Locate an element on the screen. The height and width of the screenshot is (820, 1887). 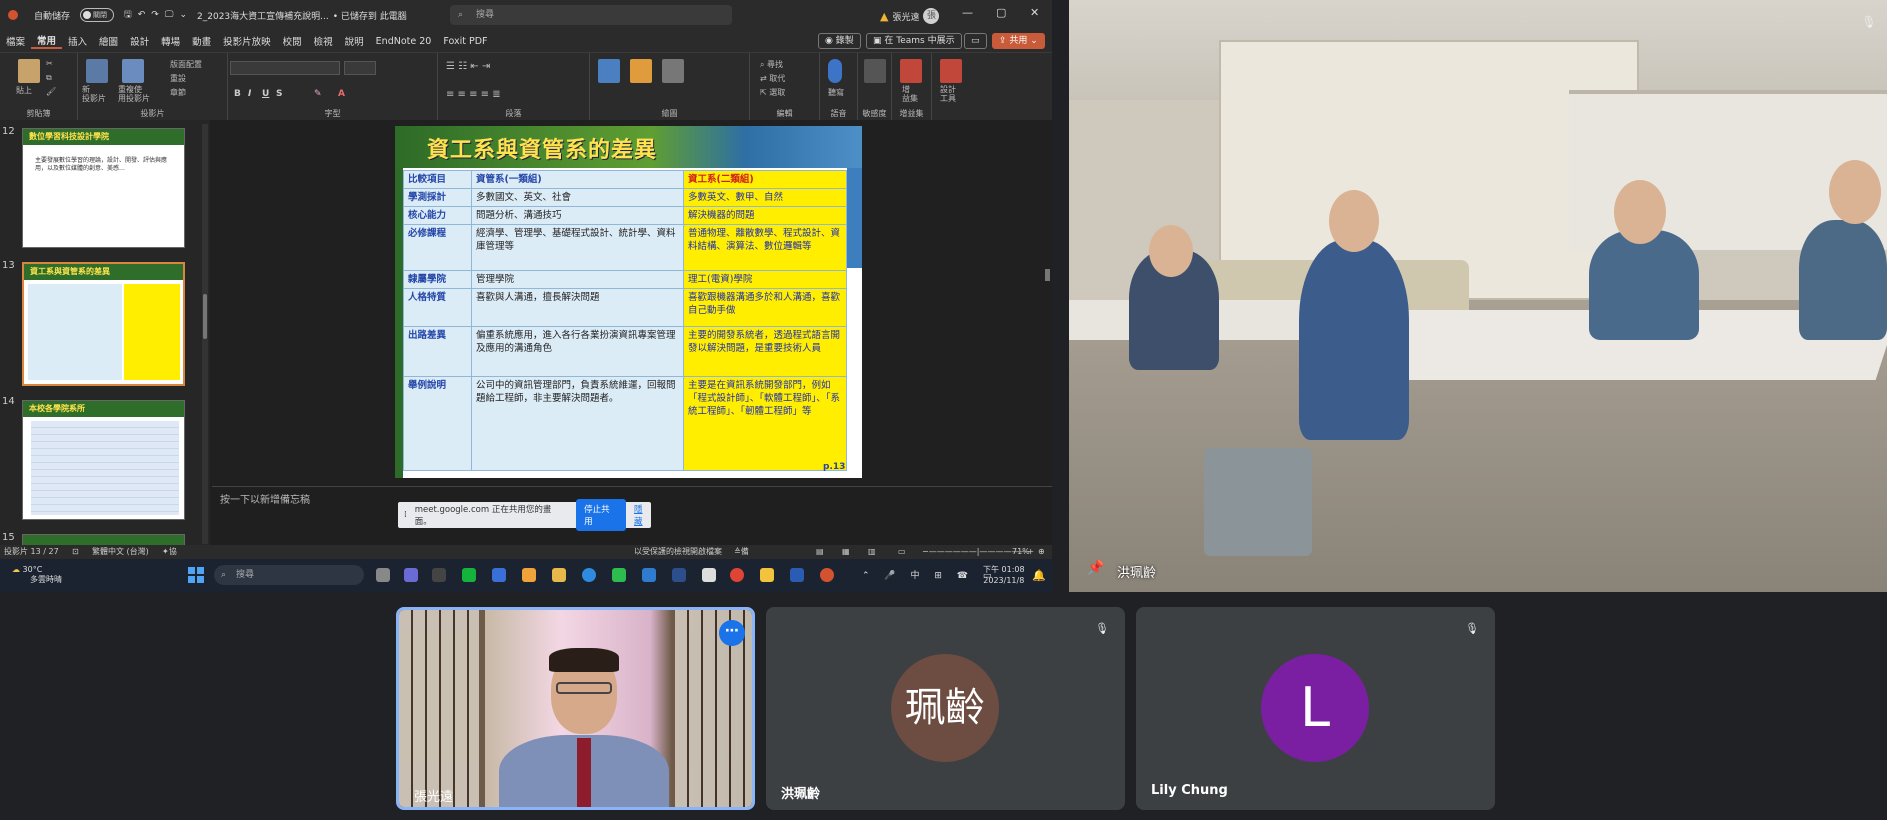
italic-icon: I is located at coordinates (249, 94).